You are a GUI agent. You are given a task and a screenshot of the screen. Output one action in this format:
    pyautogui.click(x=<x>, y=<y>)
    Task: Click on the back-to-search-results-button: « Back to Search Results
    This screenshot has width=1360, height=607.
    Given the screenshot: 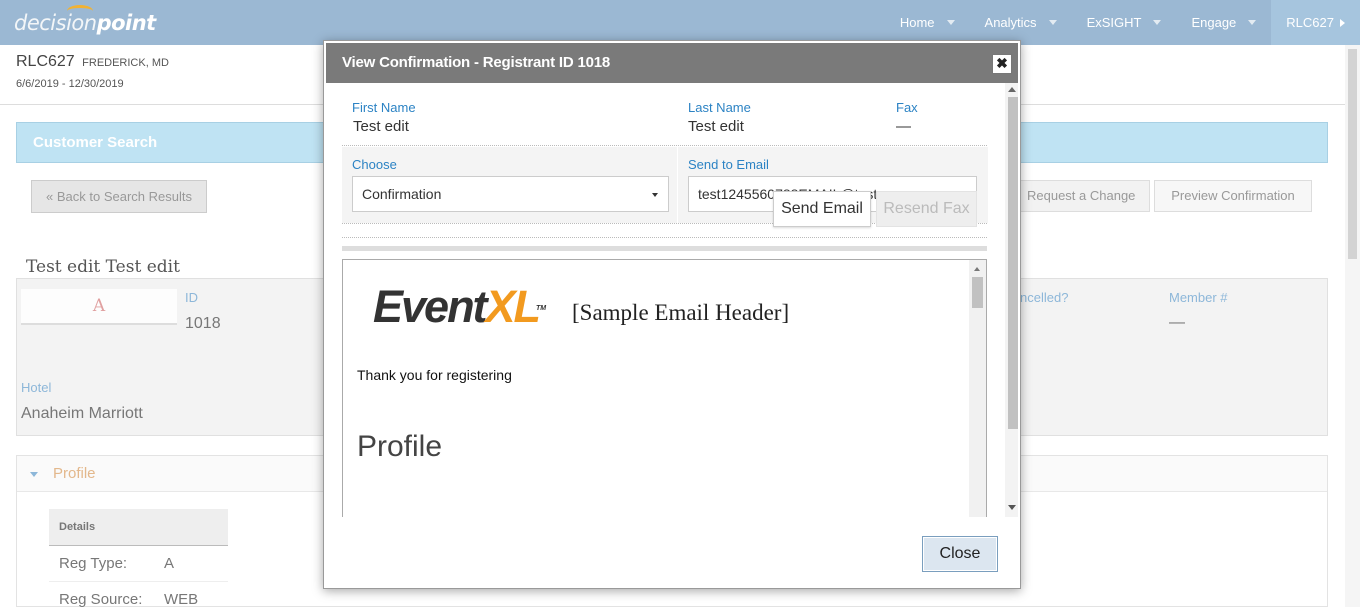 What is the action you would take?
    pyautogui.click(x=119, y=196)
    